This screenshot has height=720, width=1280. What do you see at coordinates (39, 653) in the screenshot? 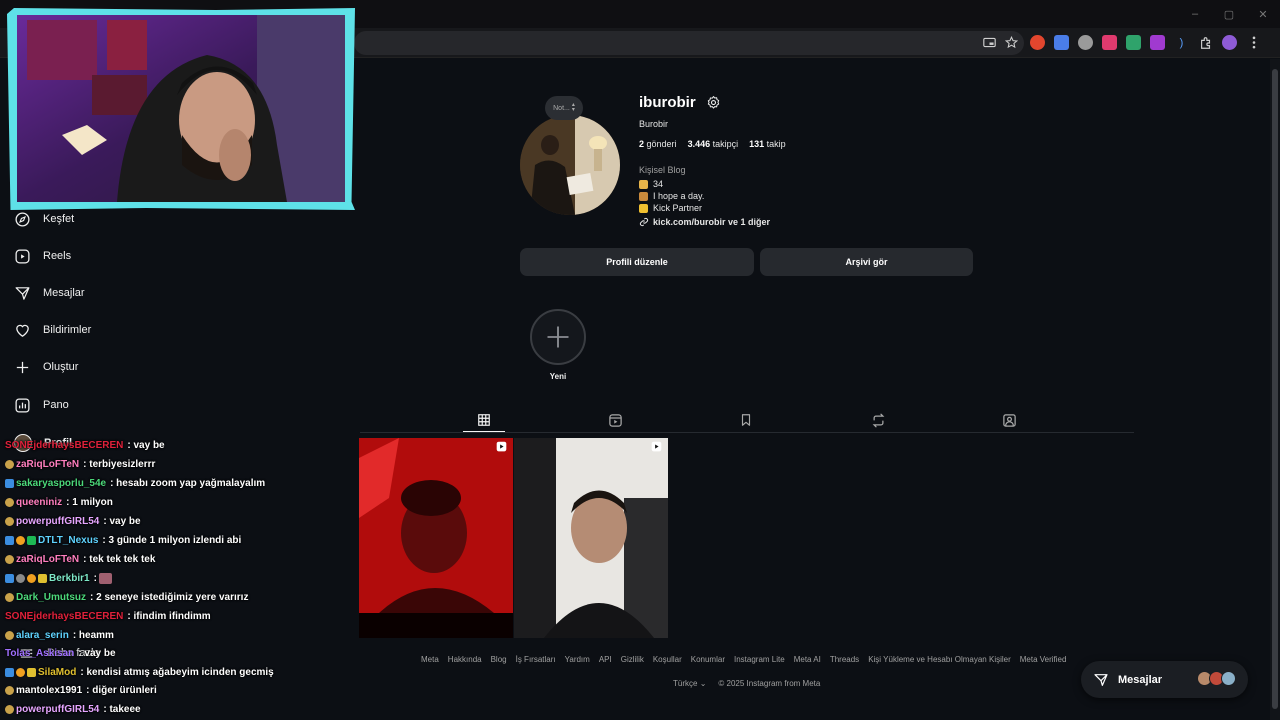
I see `chat-username: Tolas_Askisan` at bounding box center [39, 653].